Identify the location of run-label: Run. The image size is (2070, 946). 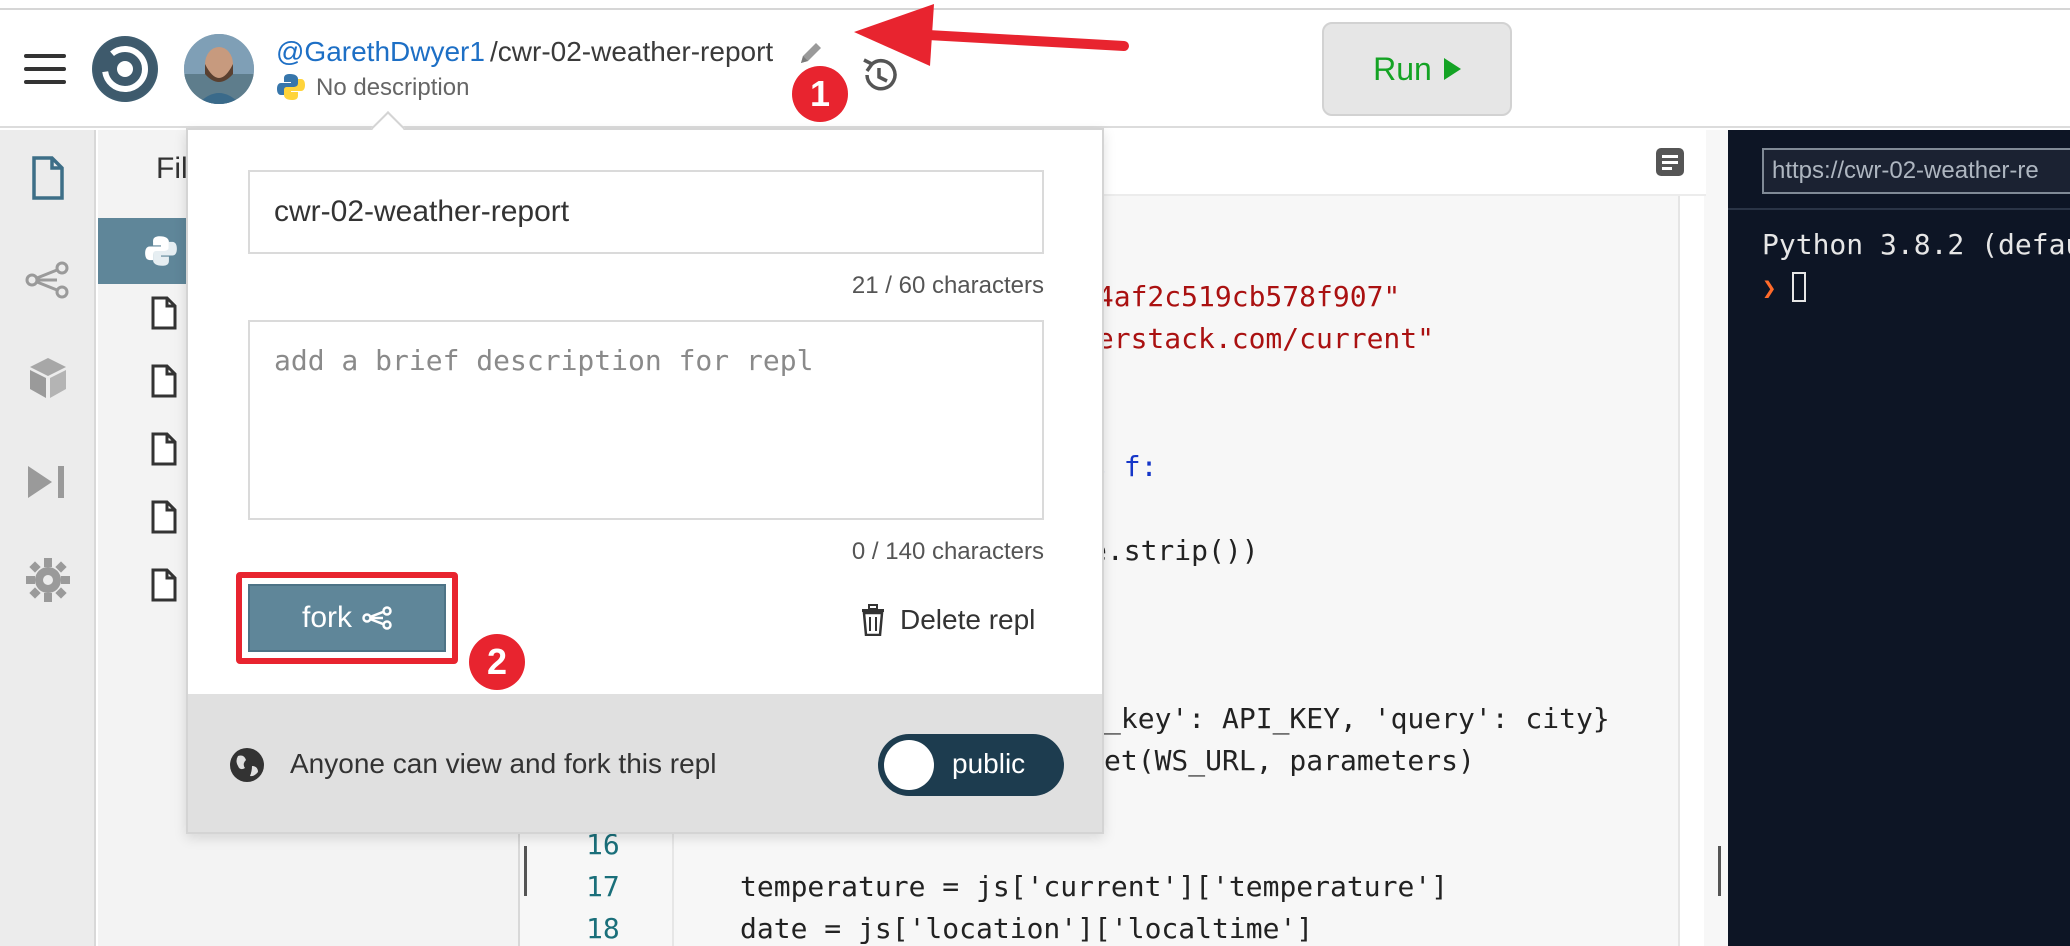
(1402, 68).